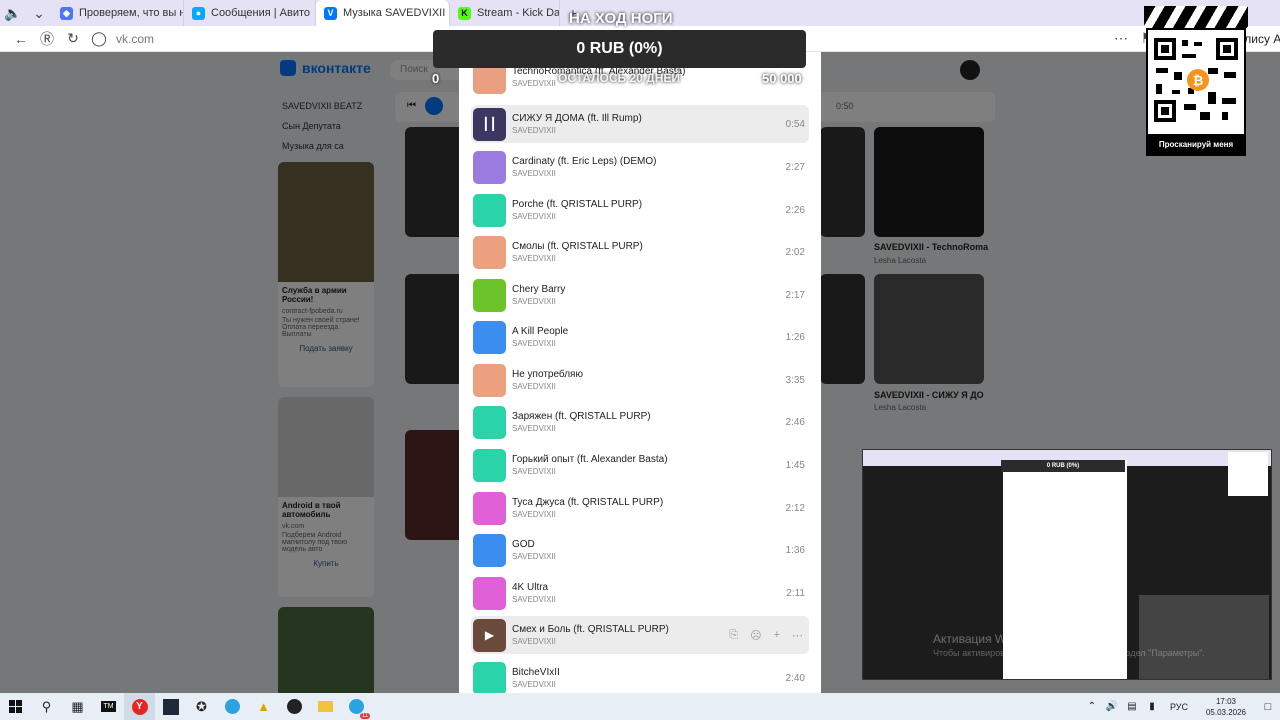 The image size is (1280, 720). I want to click on track-row: 4K Ultra SAVEDVIXII 2:11, so click(640, 593).